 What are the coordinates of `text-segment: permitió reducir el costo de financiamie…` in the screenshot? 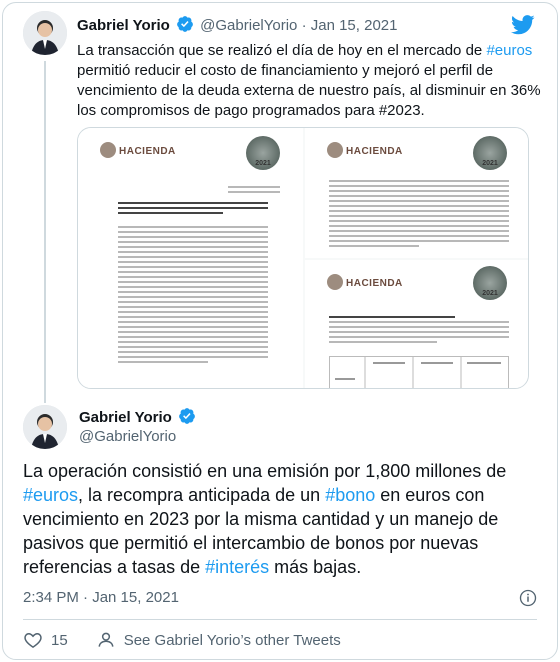 It's located at (309, 90).